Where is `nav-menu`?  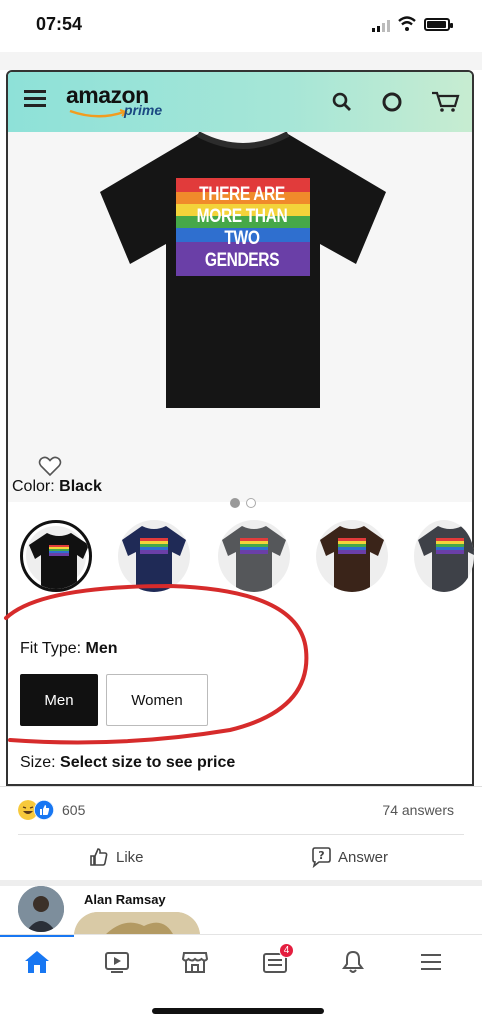 nav-menu is located at coordinates (431, 962).